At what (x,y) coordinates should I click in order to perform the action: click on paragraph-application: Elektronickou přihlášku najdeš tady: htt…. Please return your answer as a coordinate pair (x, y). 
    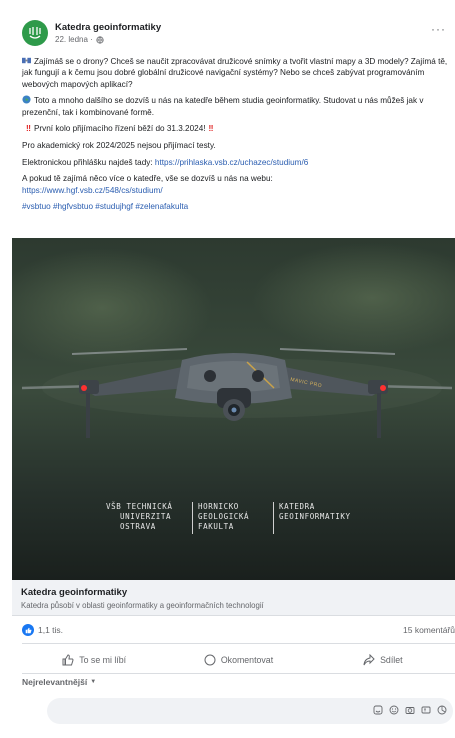
    Looking at the image, I should click on (165, 162).